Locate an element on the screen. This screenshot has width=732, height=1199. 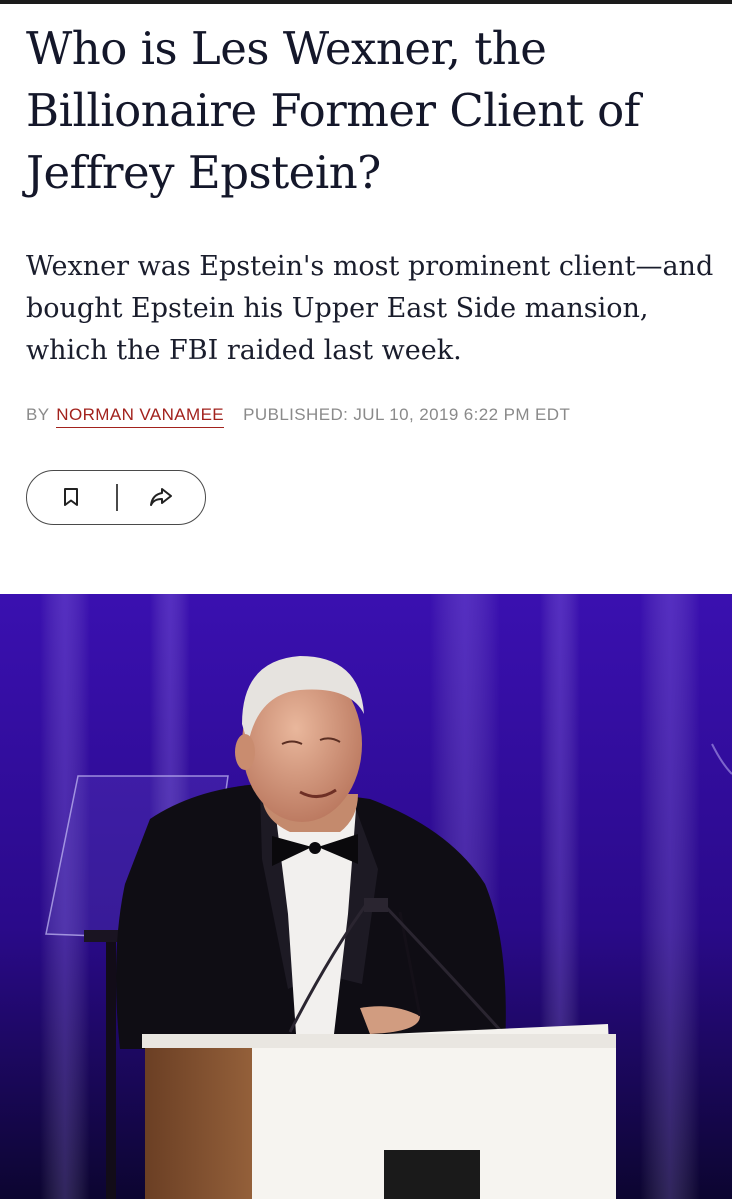
byline-by-label: BY is located at coordinates (38, 414).